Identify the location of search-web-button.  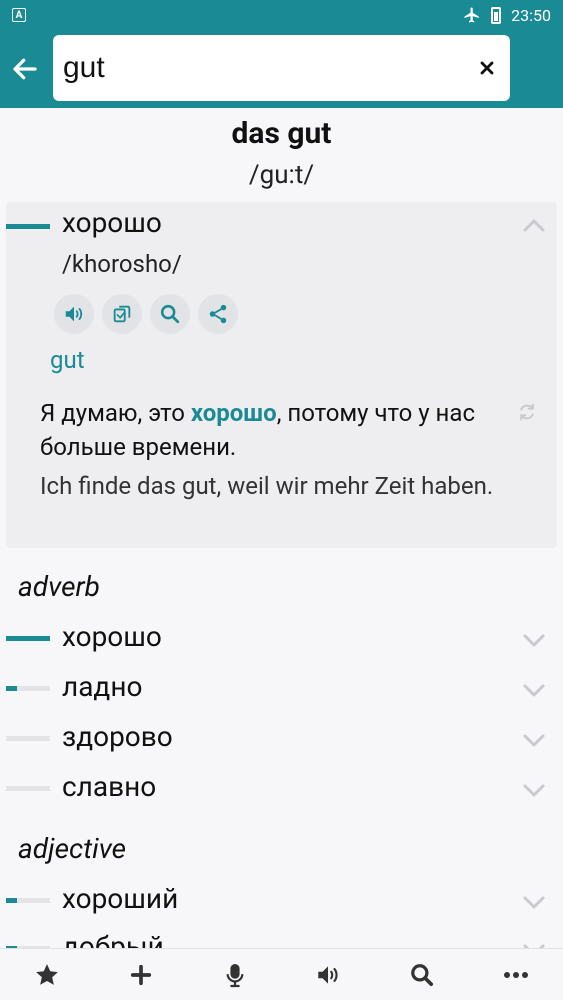
(170, 314).